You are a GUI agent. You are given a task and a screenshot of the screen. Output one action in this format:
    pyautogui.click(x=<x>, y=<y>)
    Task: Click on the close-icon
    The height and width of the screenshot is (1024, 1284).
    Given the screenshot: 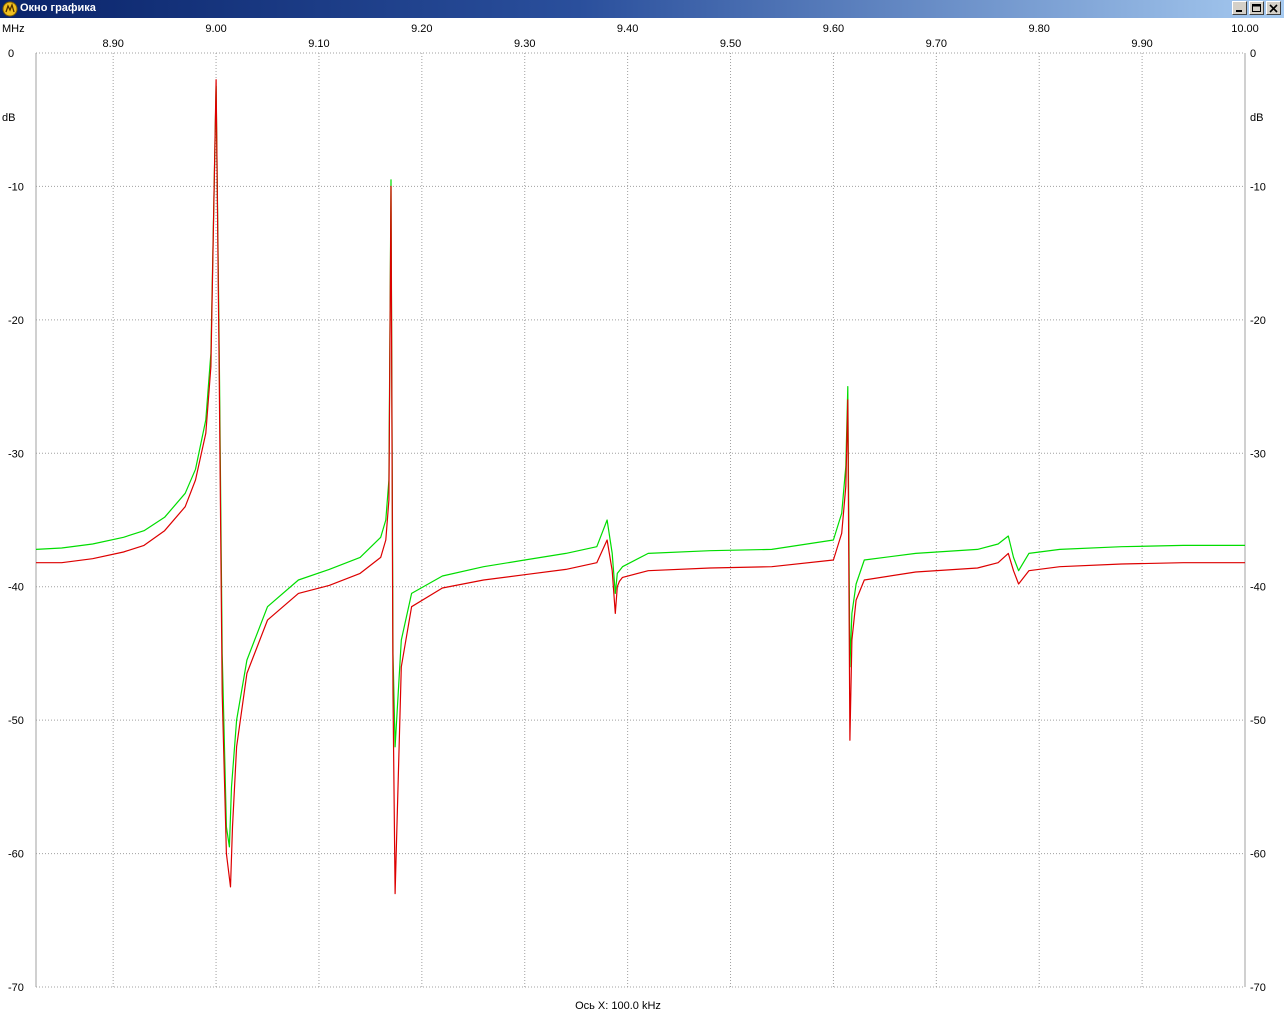 What is the action you would take?
    pyautogui.click(x=1273, y=8)
    